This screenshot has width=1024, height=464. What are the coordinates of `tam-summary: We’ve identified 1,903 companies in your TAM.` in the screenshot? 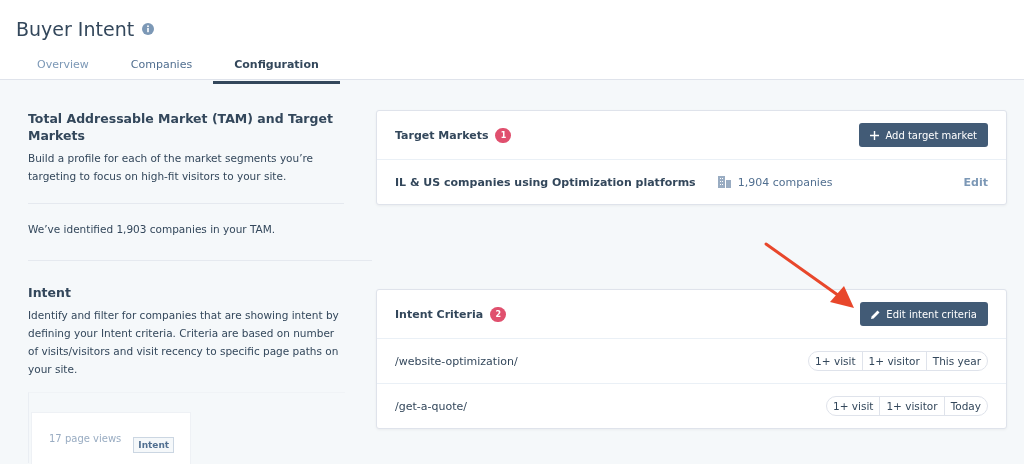 It's located at (152, 229).